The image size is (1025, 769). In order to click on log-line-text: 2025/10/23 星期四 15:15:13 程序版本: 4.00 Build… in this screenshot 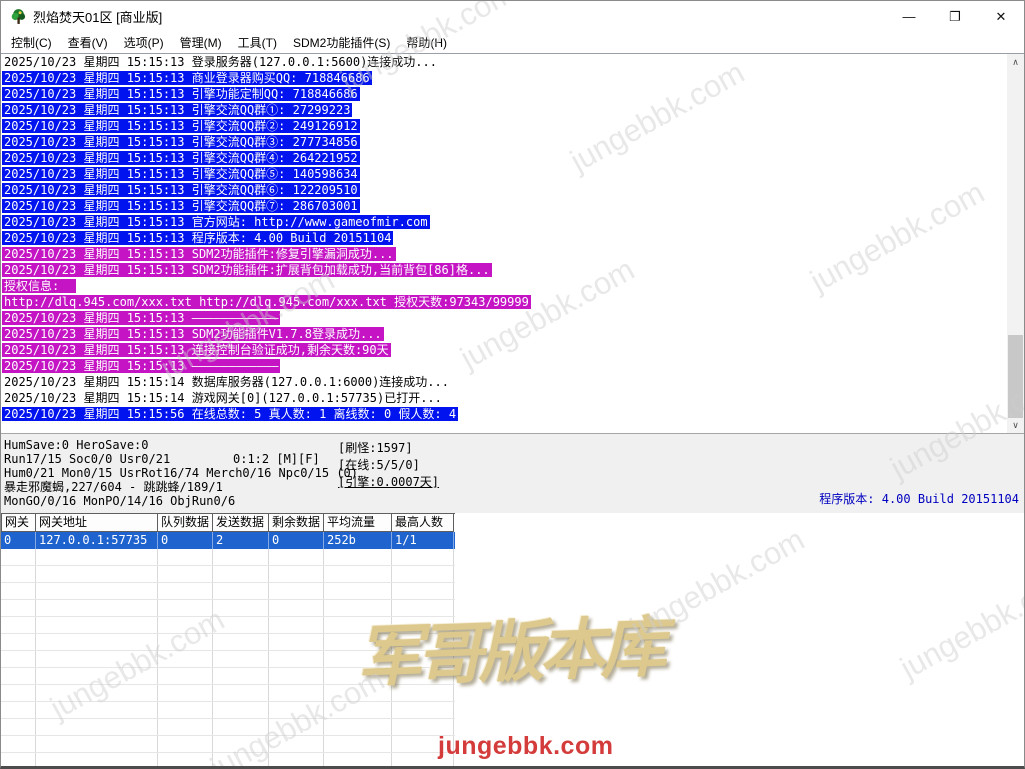, I will do `click(198, 238)`.